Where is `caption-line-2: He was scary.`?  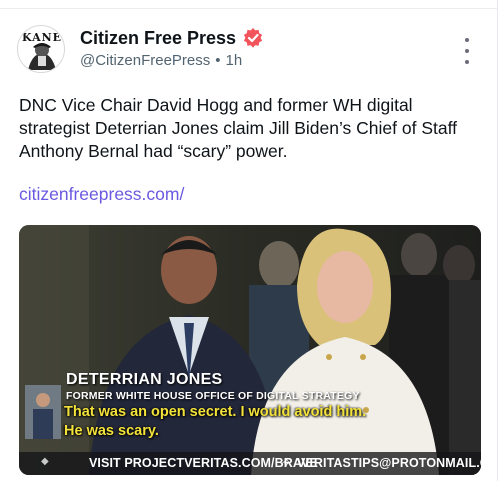 caption-line-2: He was scary. is located at coordinates (111, 431).